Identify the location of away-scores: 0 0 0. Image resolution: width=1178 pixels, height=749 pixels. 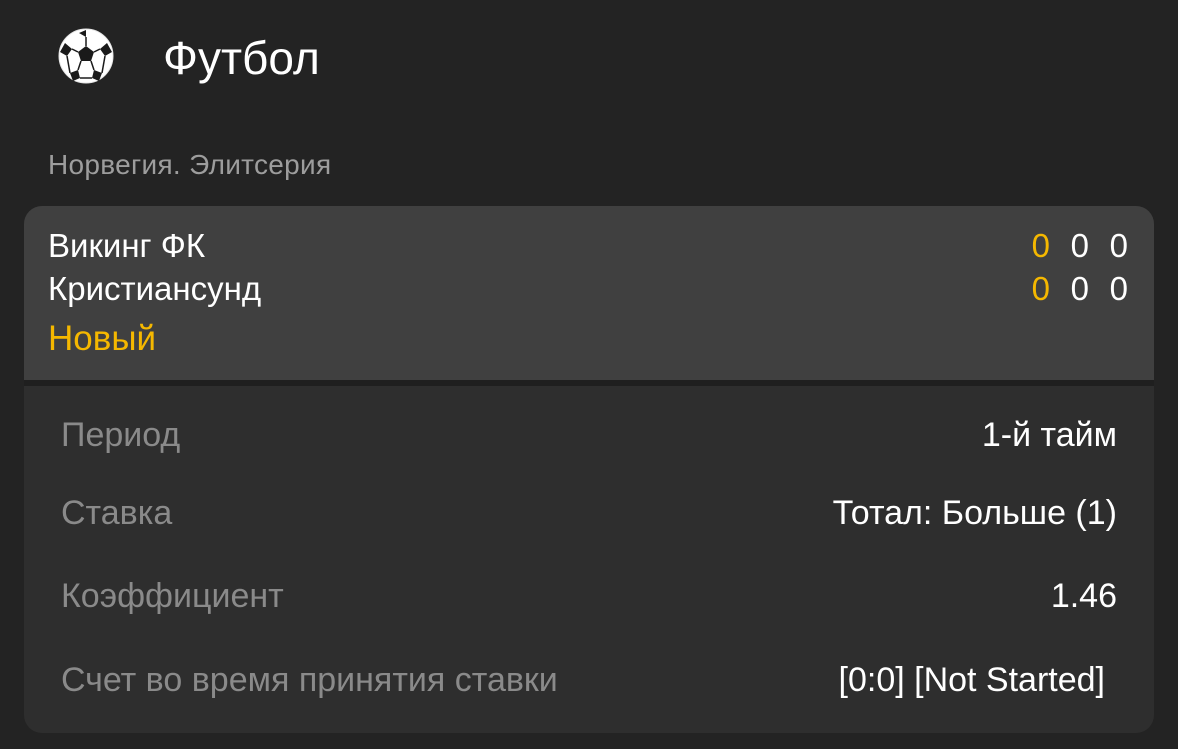
(1068, 289).